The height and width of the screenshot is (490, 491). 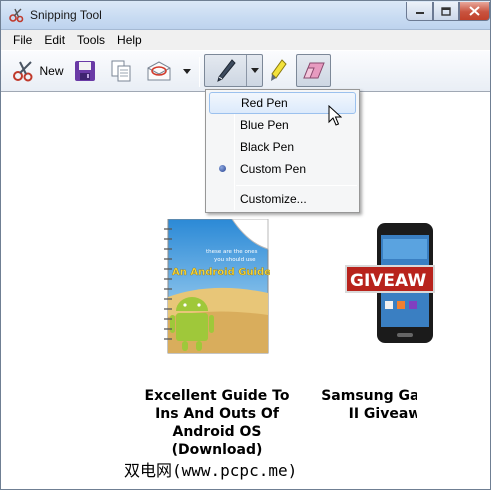 What do you see at coordinates (54, 40) in the screenshot?
I see `menu-edit: Edit` at bounding box center [54, 40].